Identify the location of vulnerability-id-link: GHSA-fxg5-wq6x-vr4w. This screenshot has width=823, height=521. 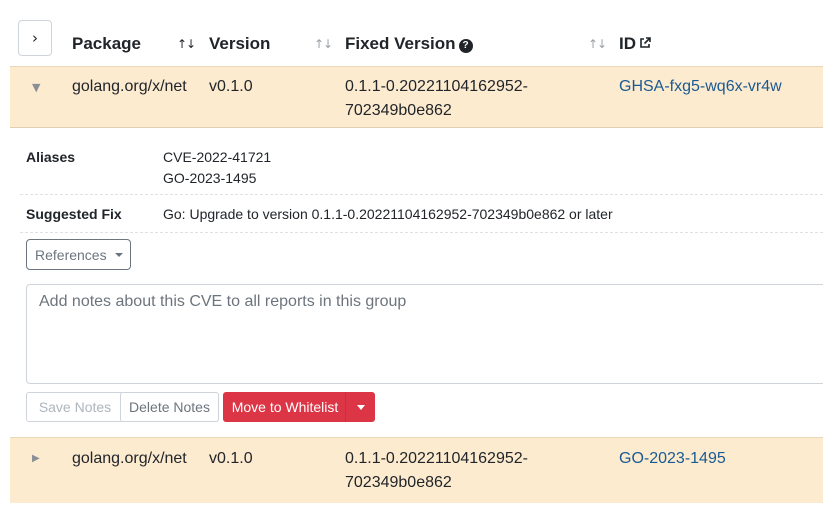
(700, 87).